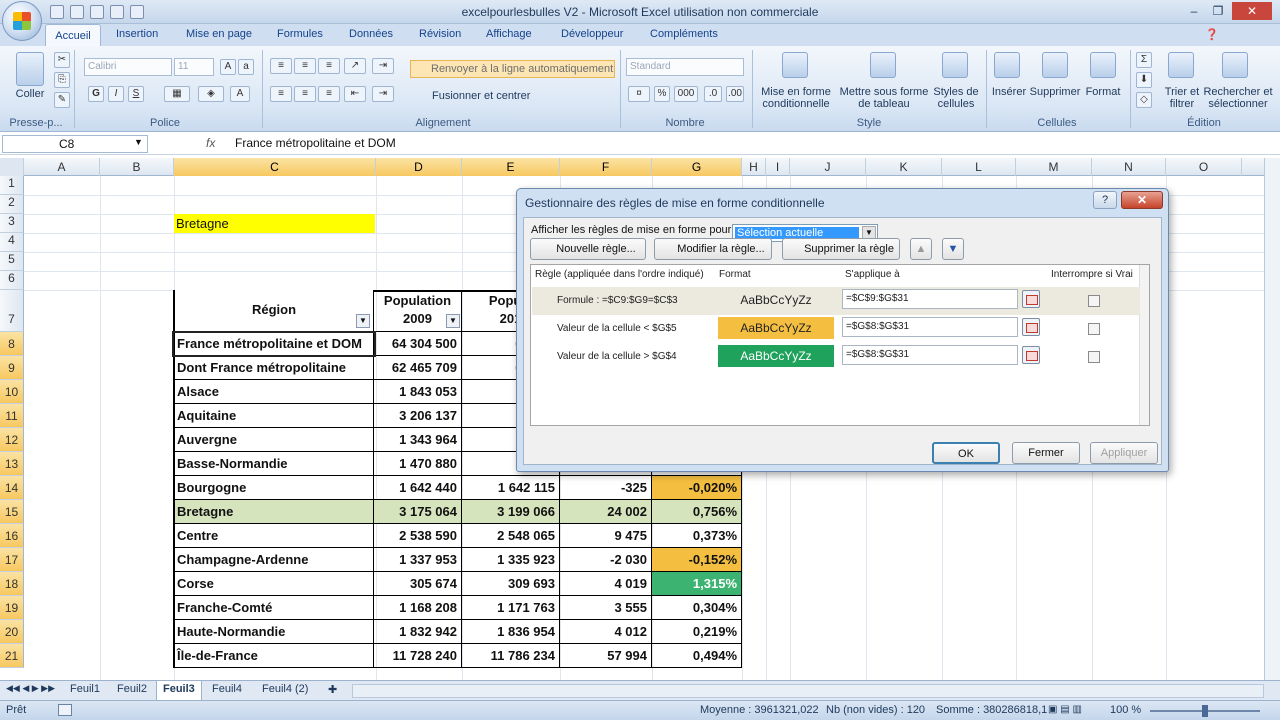 The width and height of the screenshot is (1280, 720). What do you see at coordinates (12, 185) in the screenshot?
I see `row-header-1: 1` at bounding box center [12, 185].